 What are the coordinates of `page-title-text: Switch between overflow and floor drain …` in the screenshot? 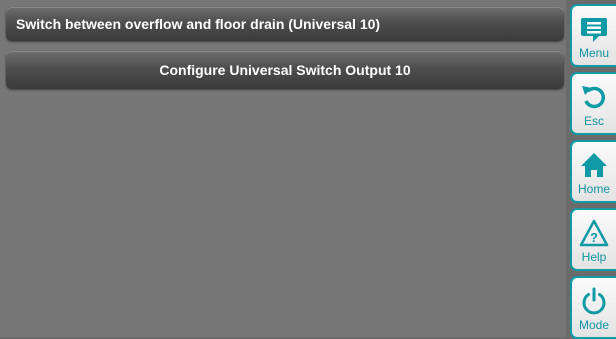 It's located at (198, 24).